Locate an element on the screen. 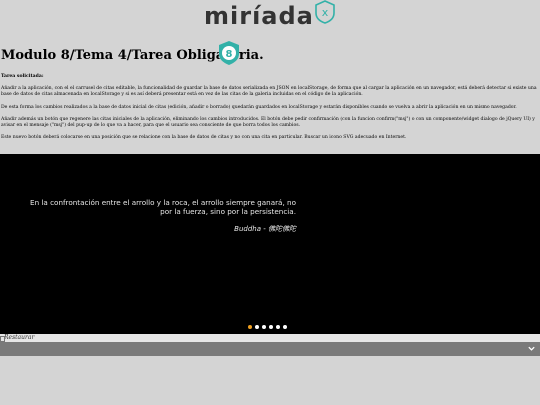  quote-author: Buddha - 佛陀佛陀 is located at coordinates (265, 229).